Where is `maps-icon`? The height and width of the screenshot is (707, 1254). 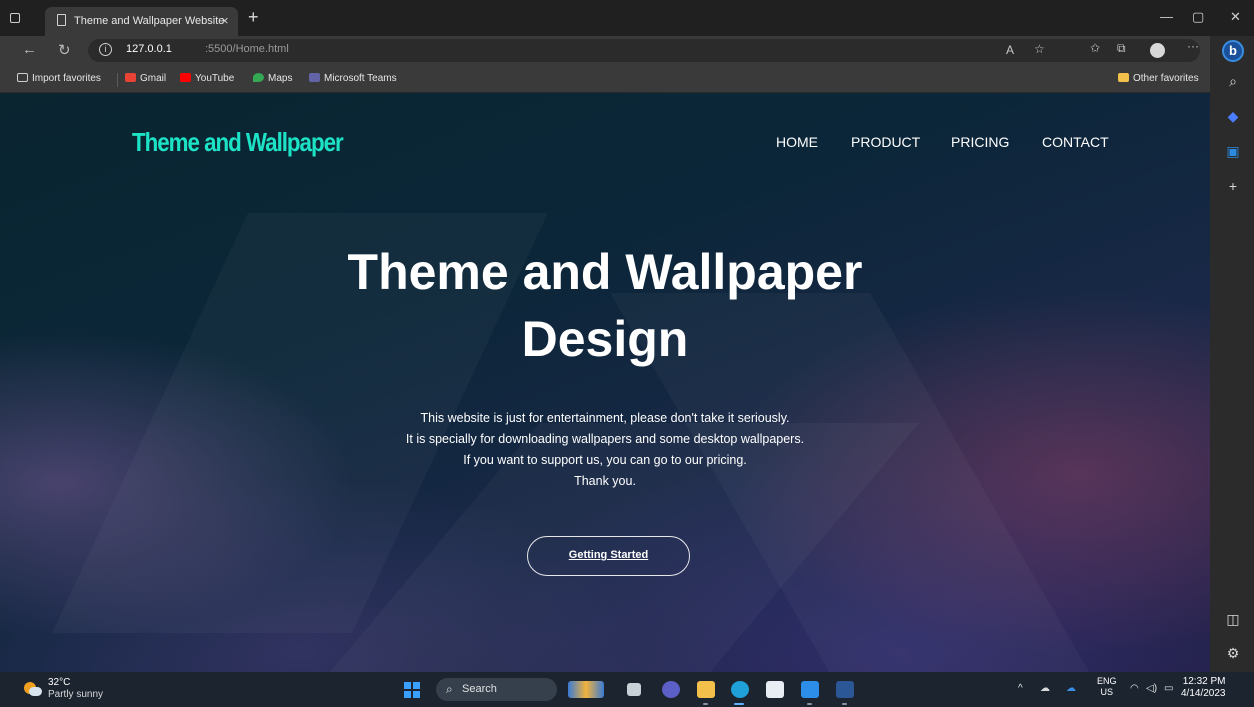 maps-icon is located at coordinates (258, 77).